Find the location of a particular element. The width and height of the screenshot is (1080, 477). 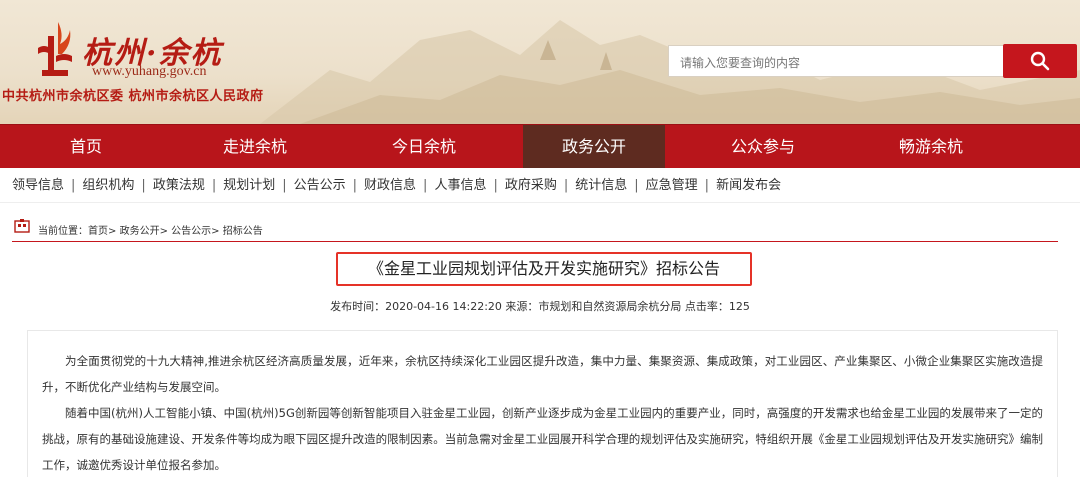

article-title: 《金星工业园规划评估及开发实施研究》招标公告 is located at coordinates (544, 269).